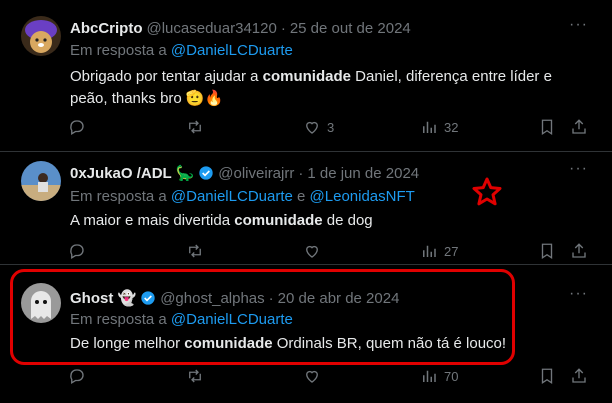  I want to click on star-annotation-icon, so click(487, 191).